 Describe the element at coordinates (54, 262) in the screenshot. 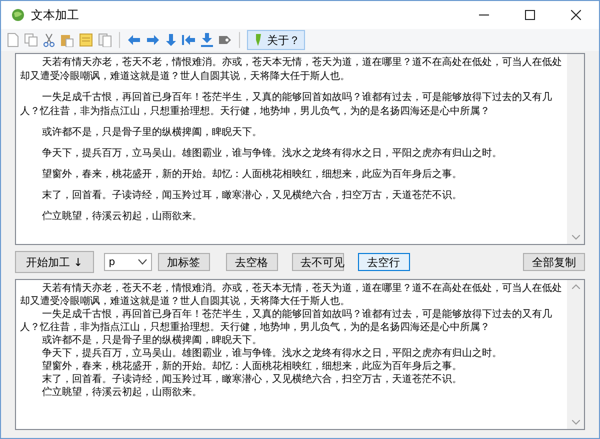

I see `start-processing-button: 开始加工 ↓` at that location.